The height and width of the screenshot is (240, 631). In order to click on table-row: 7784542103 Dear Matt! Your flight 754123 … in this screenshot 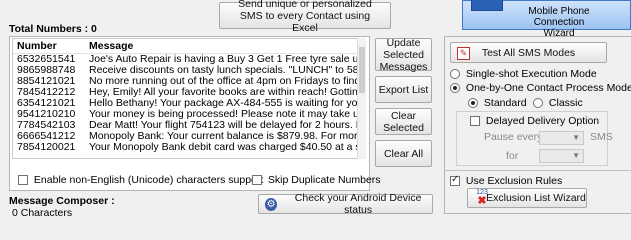, I will do `click(189, 125)`.